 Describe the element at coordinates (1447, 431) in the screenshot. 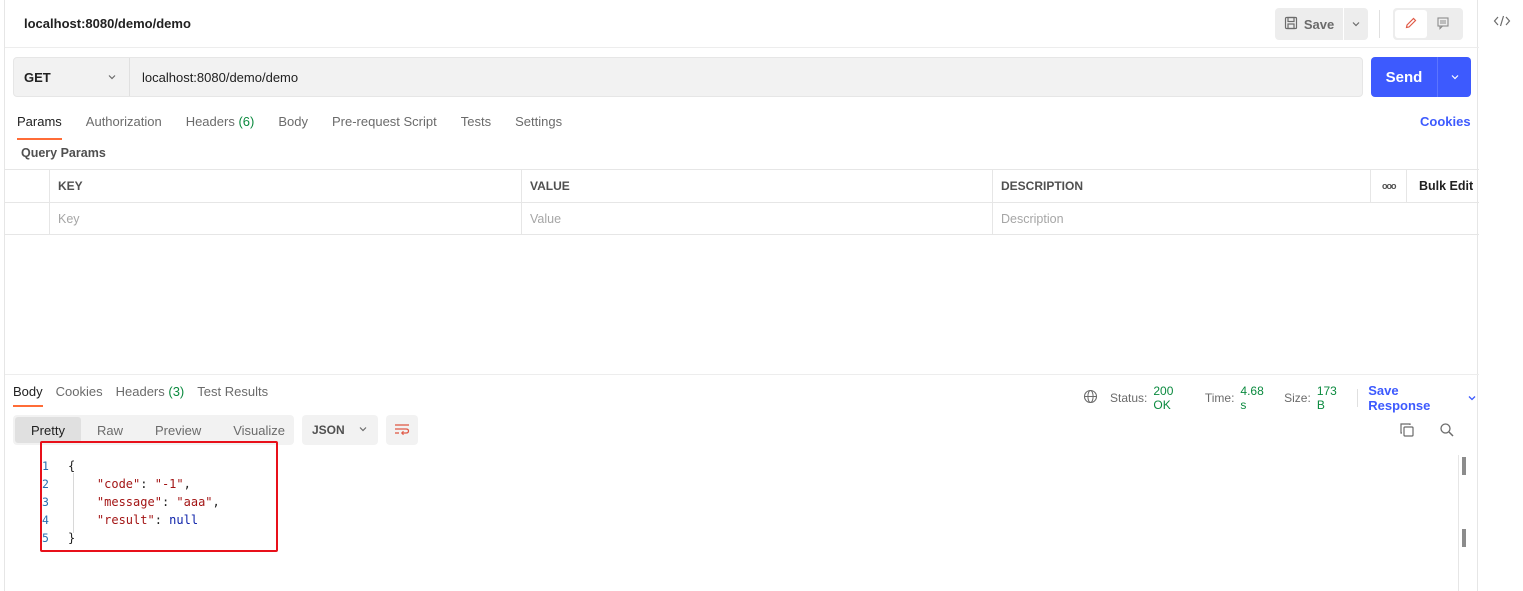

I see `search-icon` at that location.